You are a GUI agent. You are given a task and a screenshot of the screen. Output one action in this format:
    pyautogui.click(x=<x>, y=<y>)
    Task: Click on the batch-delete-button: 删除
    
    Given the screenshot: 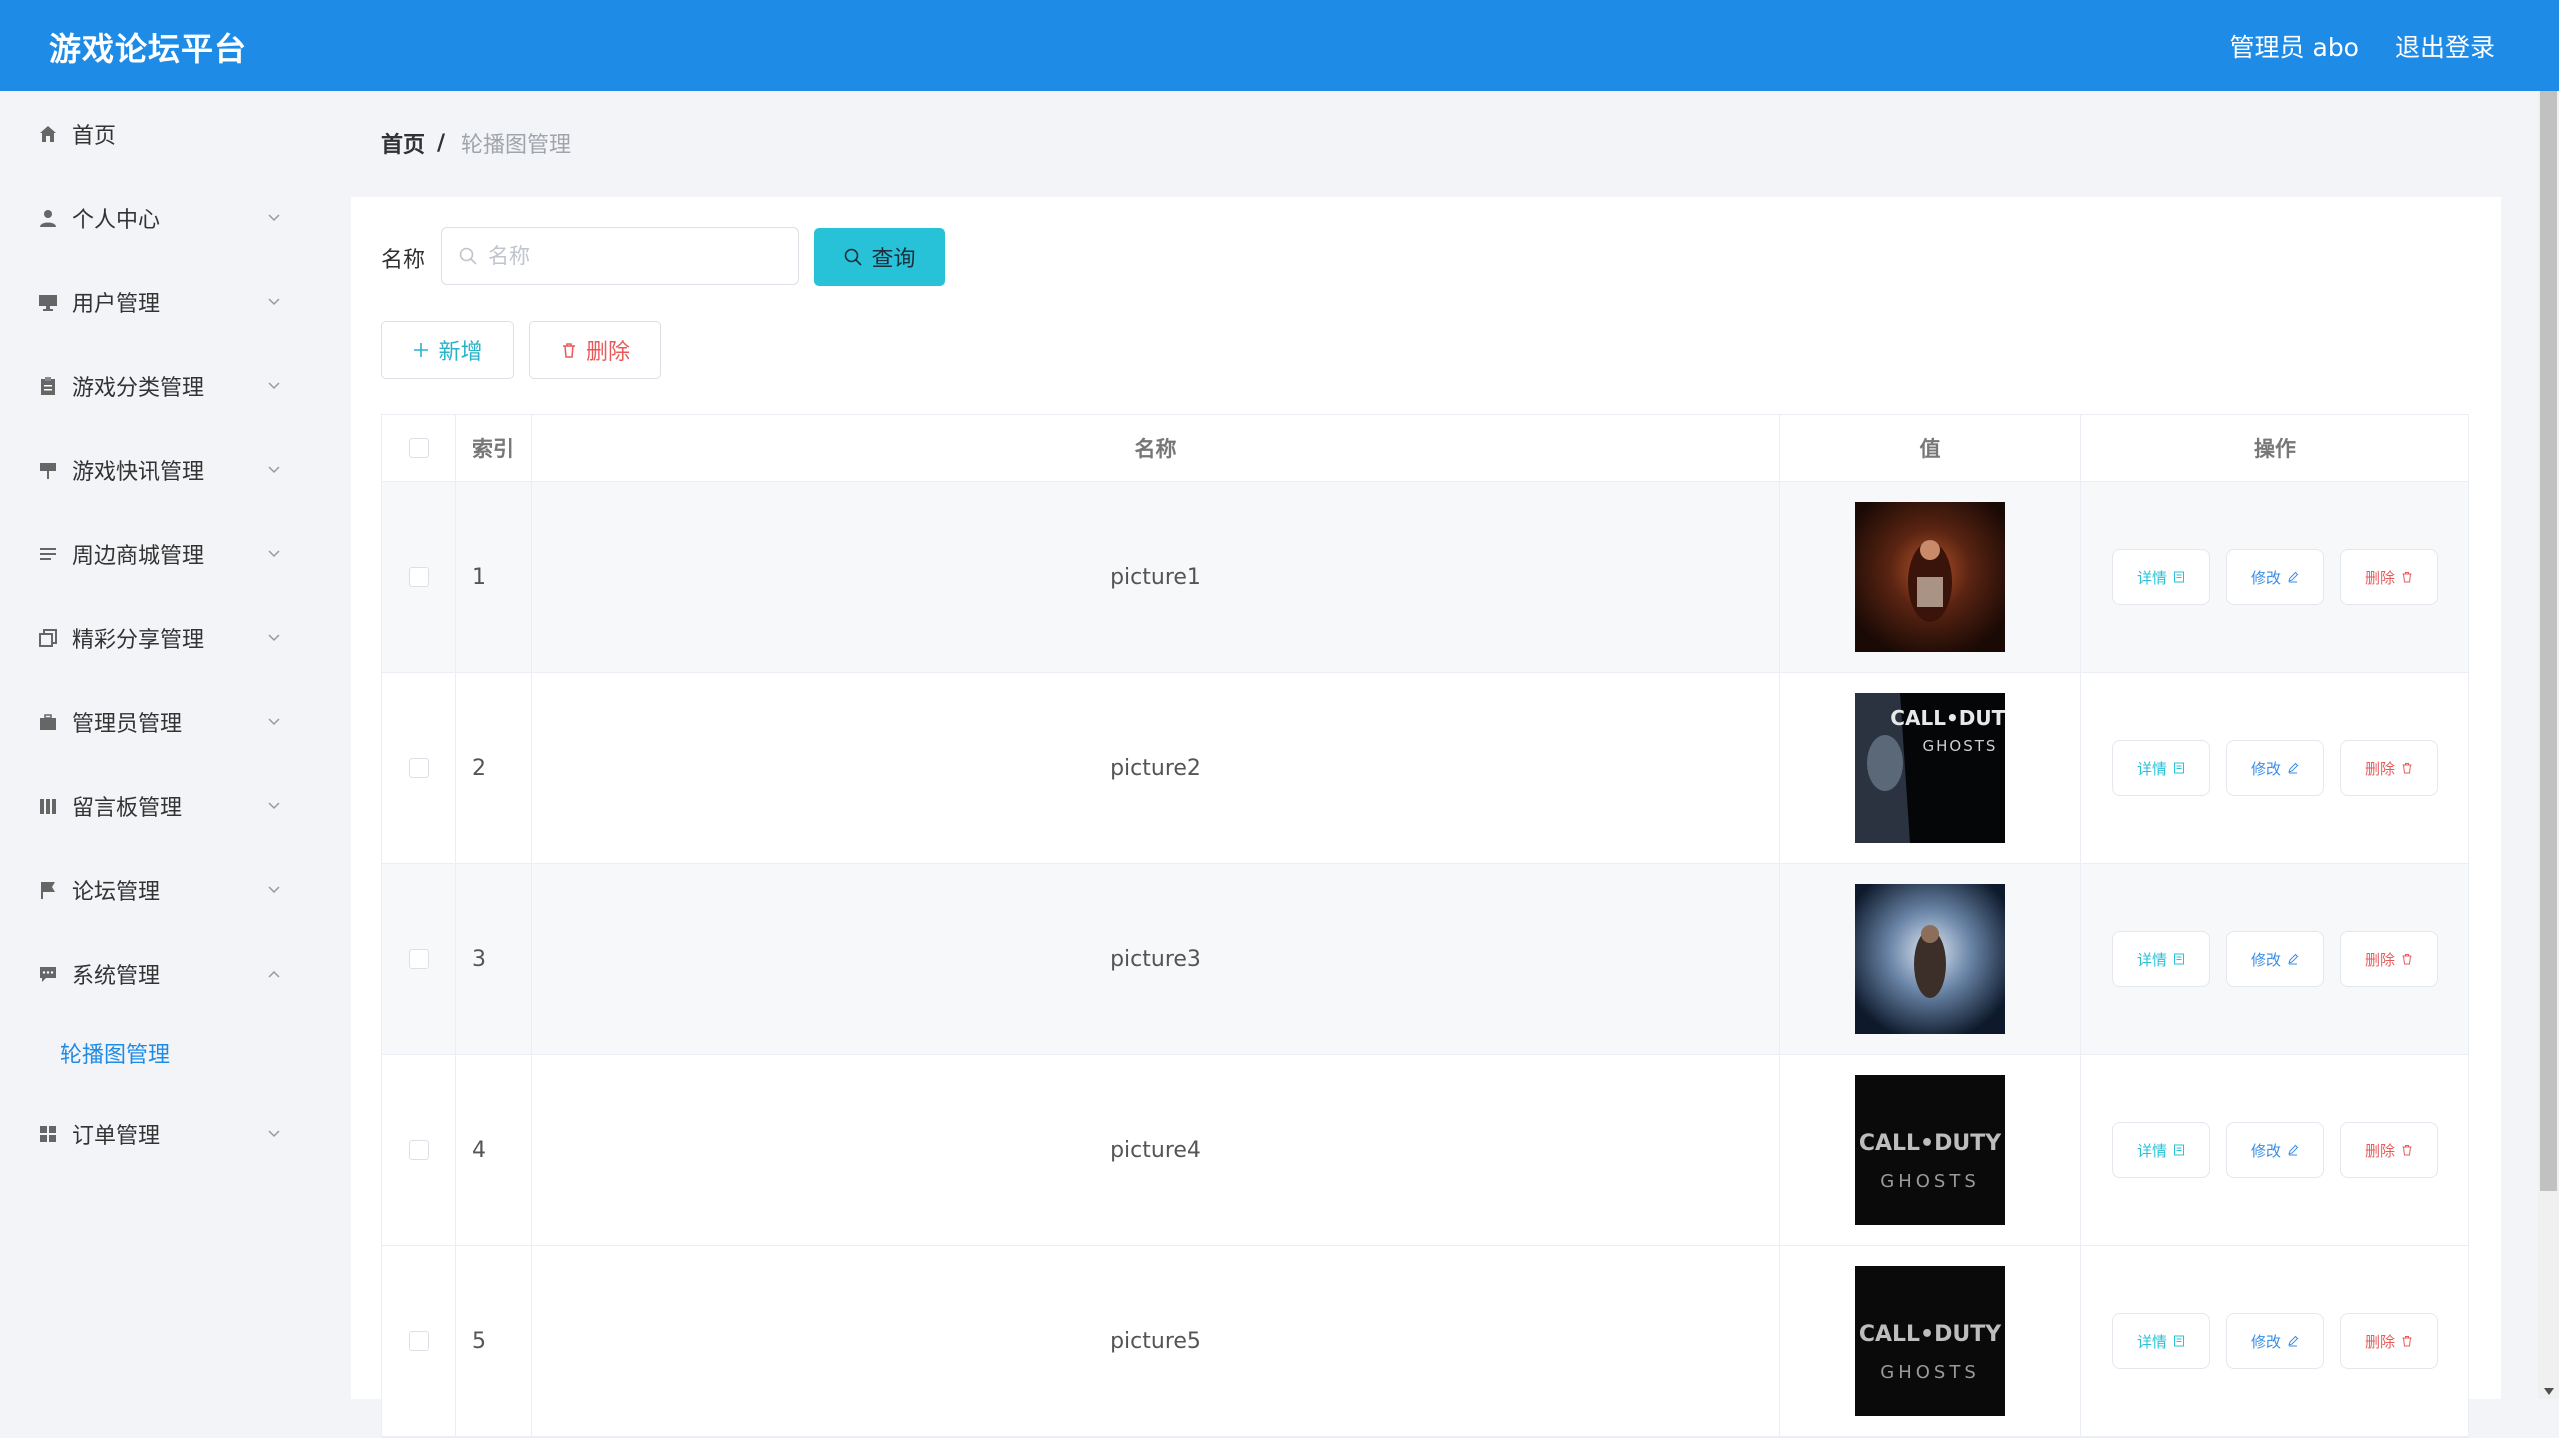 What is the action you would take?
    pyautogui.click(x=595, y=350)
    